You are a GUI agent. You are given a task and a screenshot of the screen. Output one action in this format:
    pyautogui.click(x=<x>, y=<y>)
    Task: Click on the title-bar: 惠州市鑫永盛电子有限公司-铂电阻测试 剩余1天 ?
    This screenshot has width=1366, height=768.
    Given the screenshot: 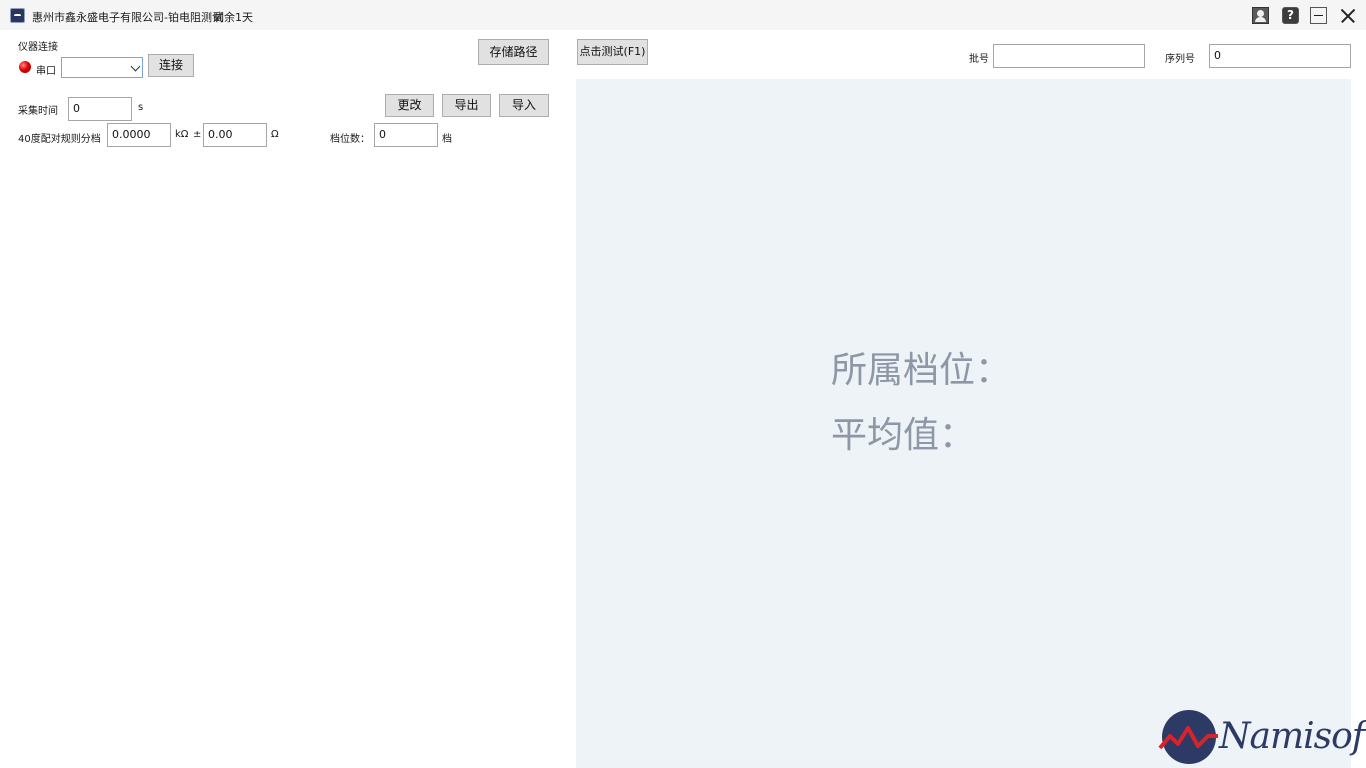 What is the action you would take?
    pyautogui.click(x=683, y=15)
    